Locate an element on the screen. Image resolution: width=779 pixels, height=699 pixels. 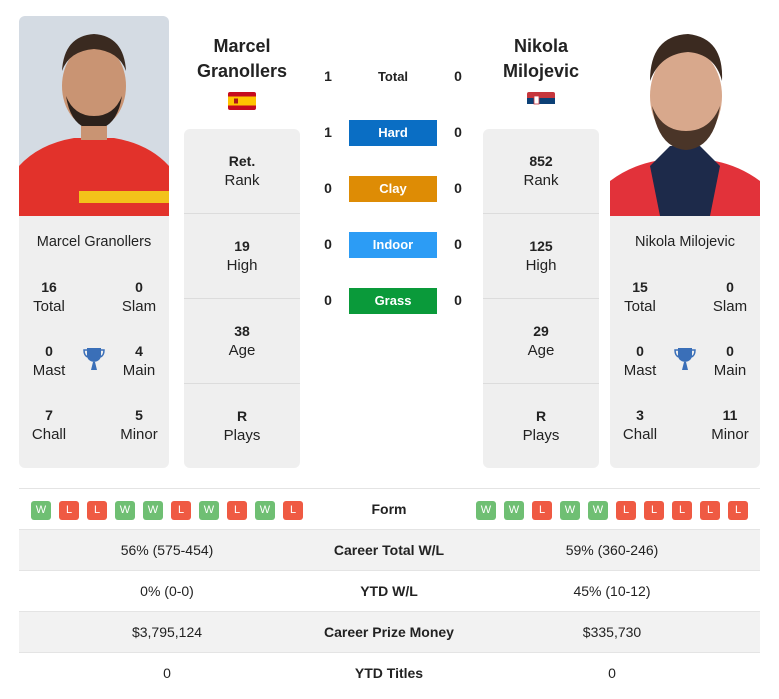
player2-photo is located at coordinates (685, 116).